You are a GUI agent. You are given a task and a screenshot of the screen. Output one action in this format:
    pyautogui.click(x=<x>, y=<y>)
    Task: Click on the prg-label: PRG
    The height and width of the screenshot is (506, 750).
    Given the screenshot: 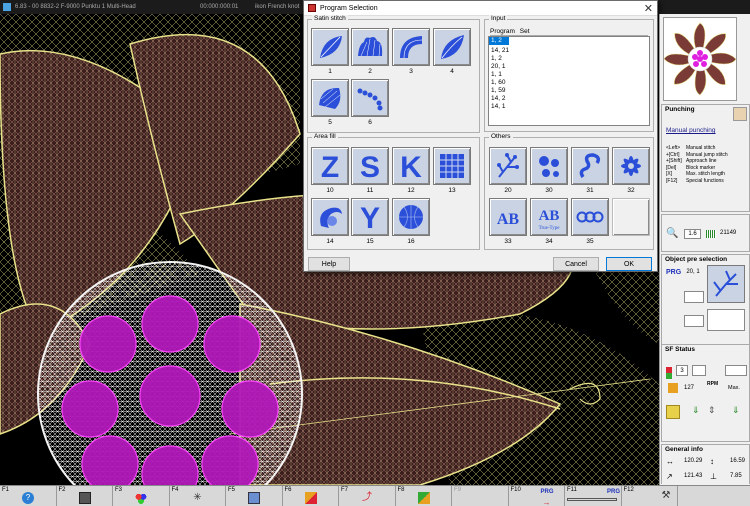 What is the action you would take?
    pyautogui.click(x=674, y=272)
    